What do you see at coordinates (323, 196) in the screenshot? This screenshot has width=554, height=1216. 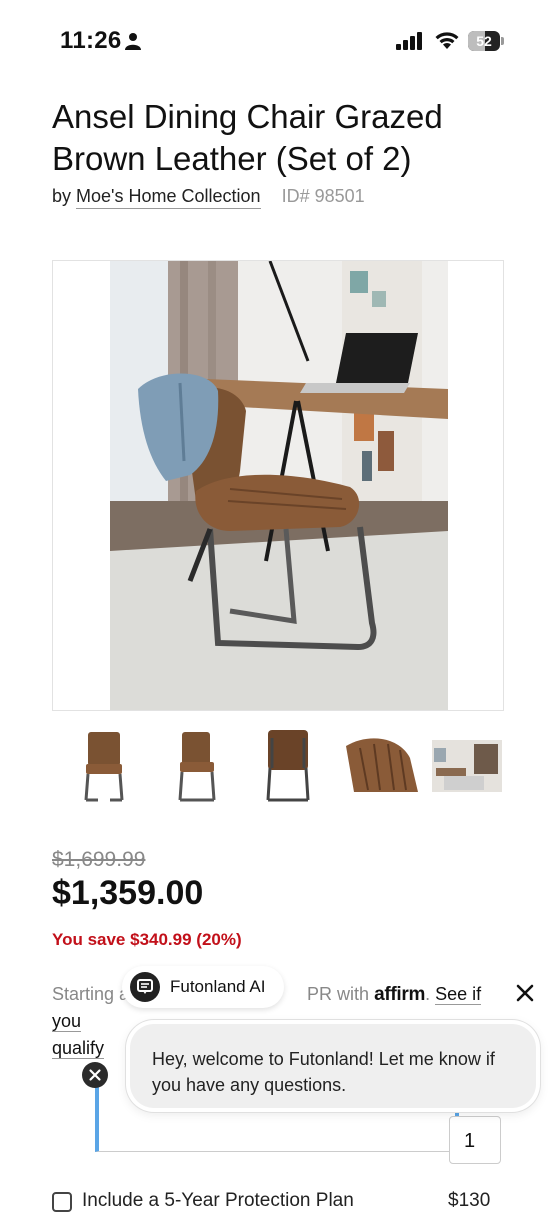 I see `product-sku: ID# 98501` at bounding box center [323, 196].